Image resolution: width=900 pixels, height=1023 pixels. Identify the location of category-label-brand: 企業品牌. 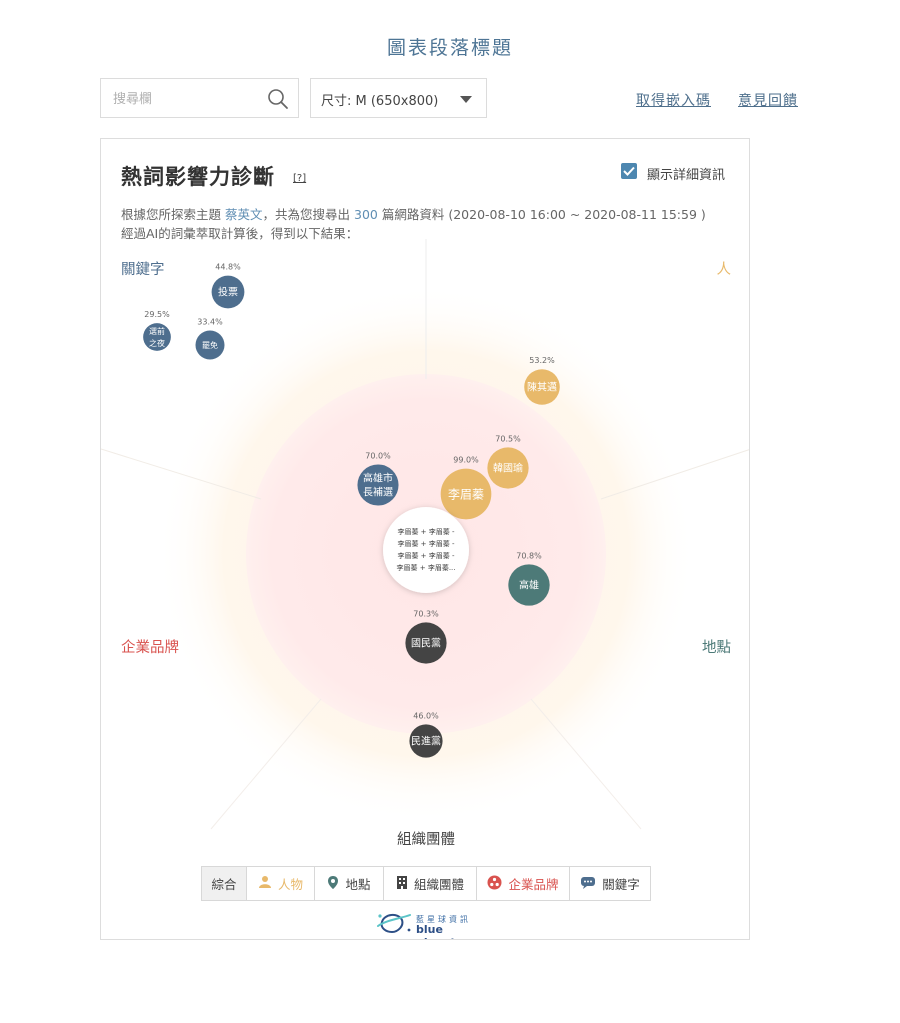
(150, 647).